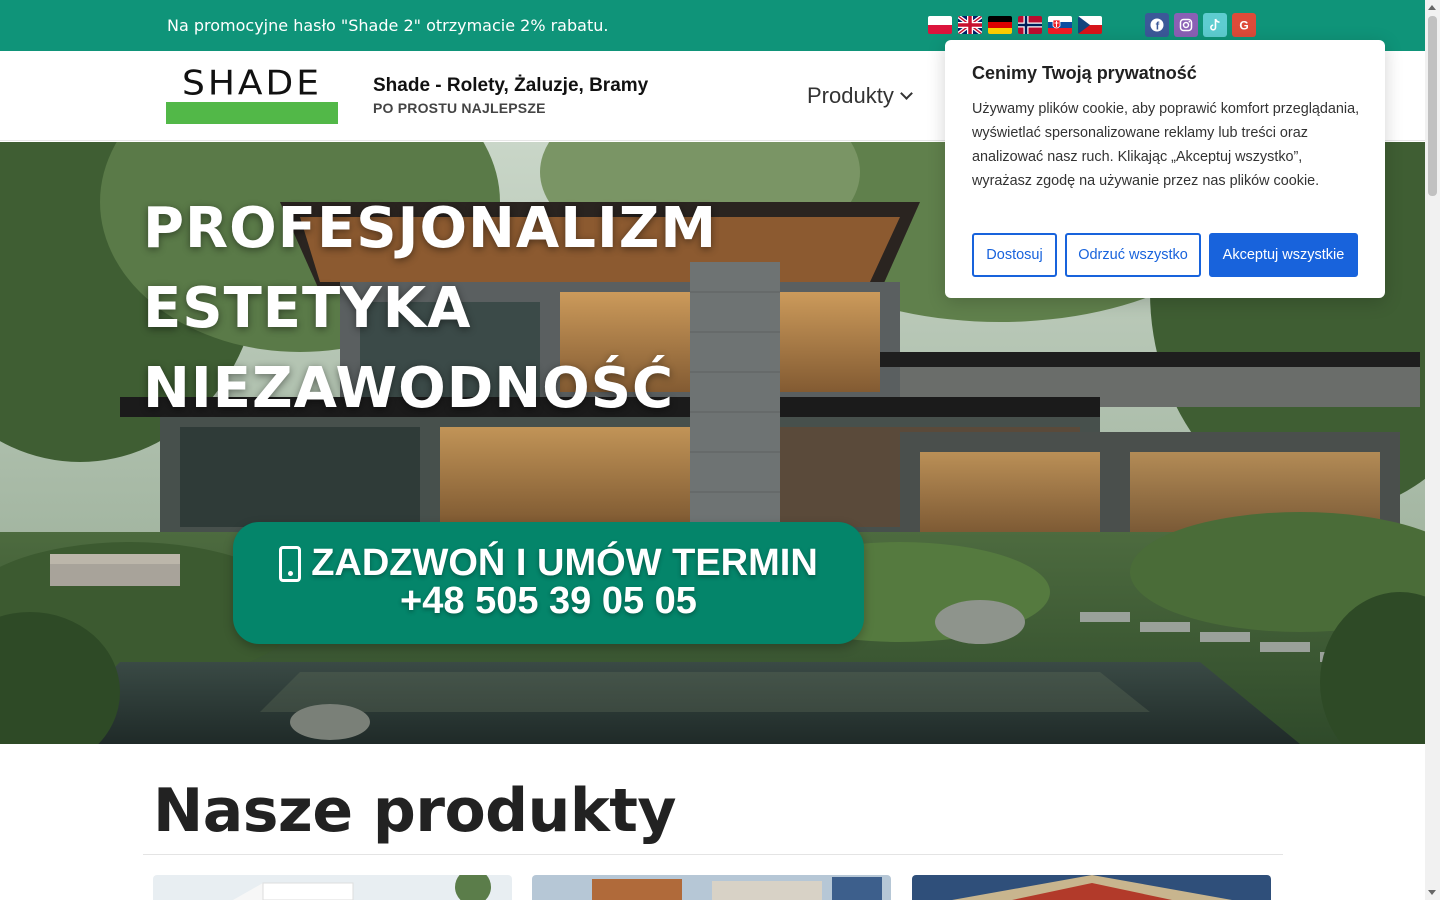 This screenshot has width=1440, height=900. What do you see at coordinates (415, 811) in the screenshot?
I see `products-heading: Nasze produkty` at bounding box center [415, 811].